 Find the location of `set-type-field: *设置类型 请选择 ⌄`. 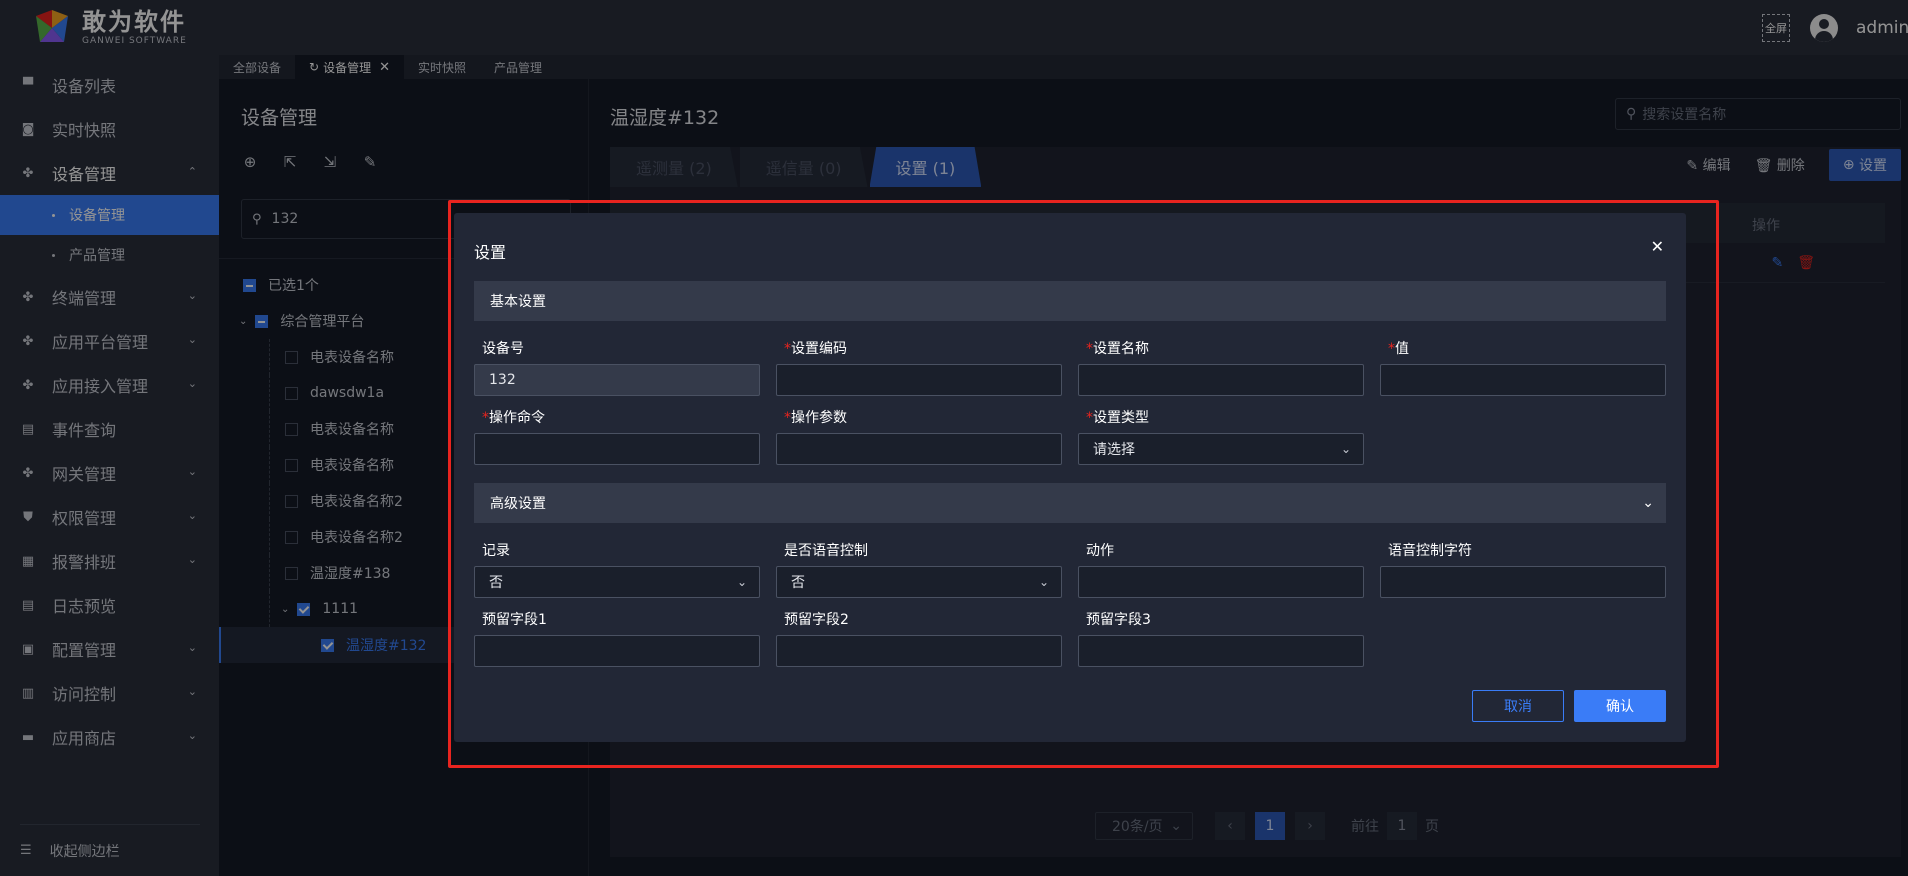

set-type-field: *设置类型 请选择 ⌄ is located at coordinates (1221, 436).